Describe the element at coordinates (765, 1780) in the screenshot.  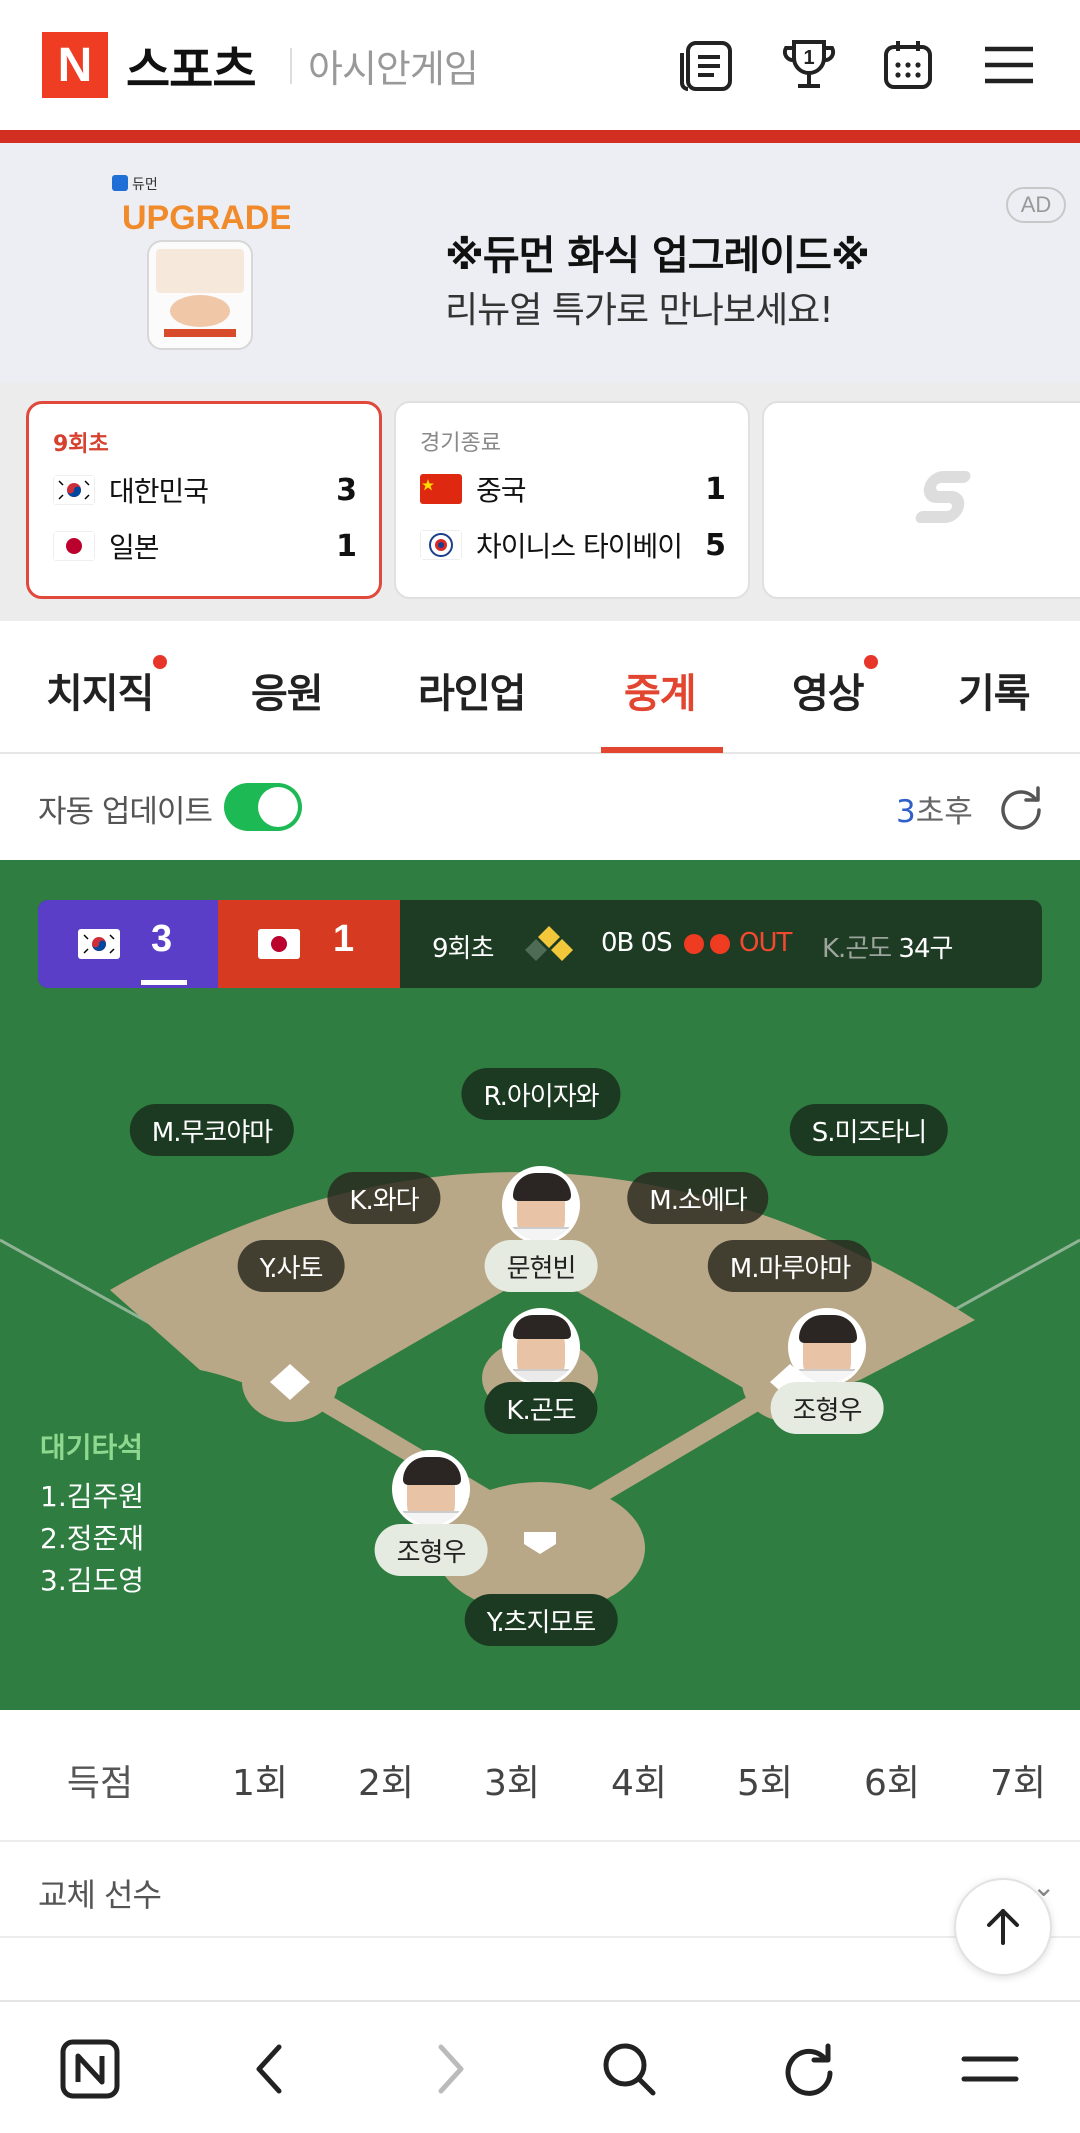
I see `inning-tab: 5회` at that location.